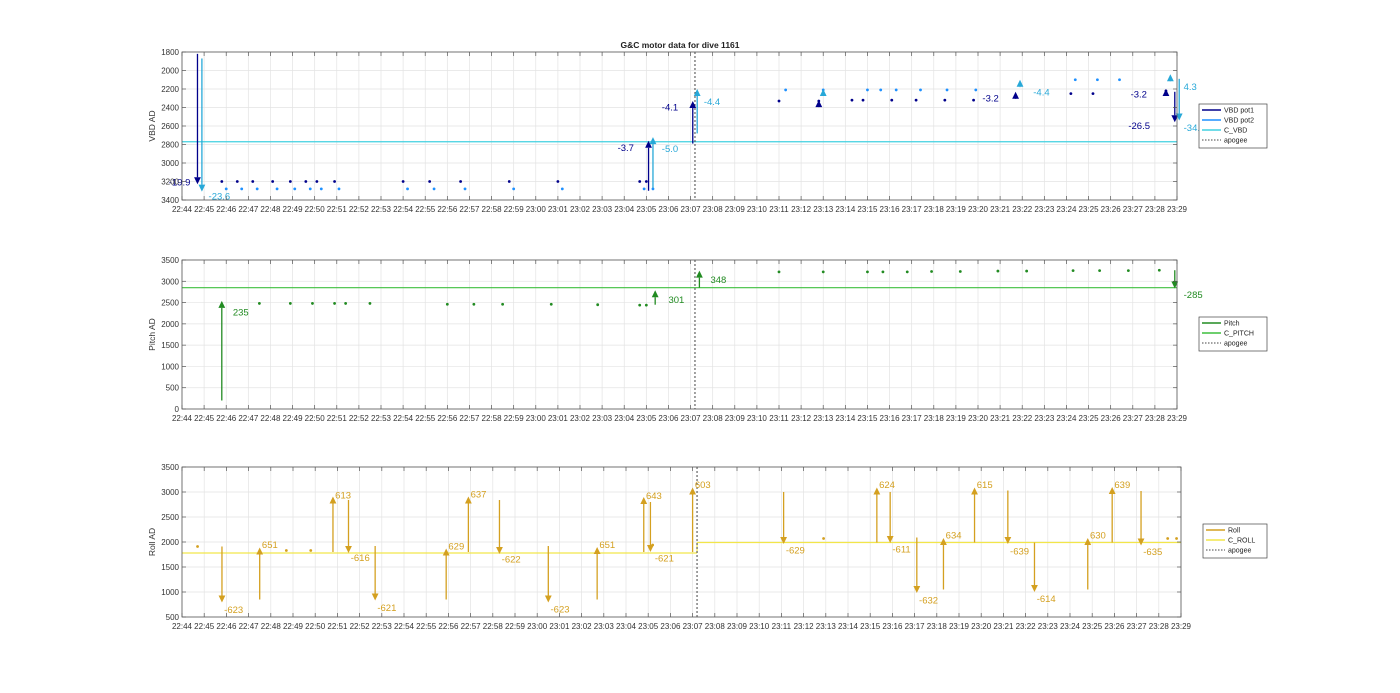 The width and height of the screenshot is (1400, 693). I want to click on legend-label: VBD pot2, so click(1239, 121).